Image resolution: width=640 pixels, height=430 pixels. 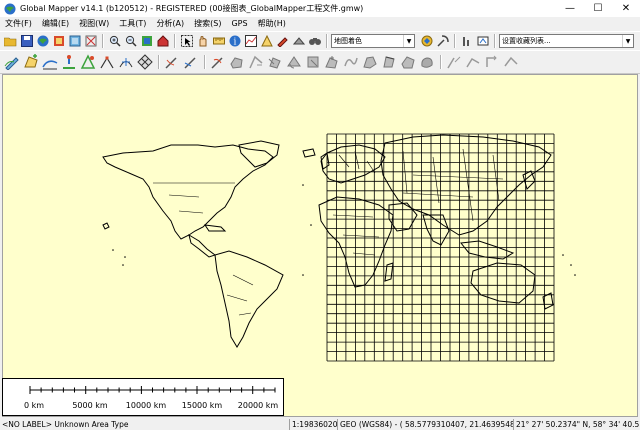 What do you see at coordinates (373, 41) in the screenshot?
I see `shader-select: 地图着色 ▼` at bounding box center [373, 41].